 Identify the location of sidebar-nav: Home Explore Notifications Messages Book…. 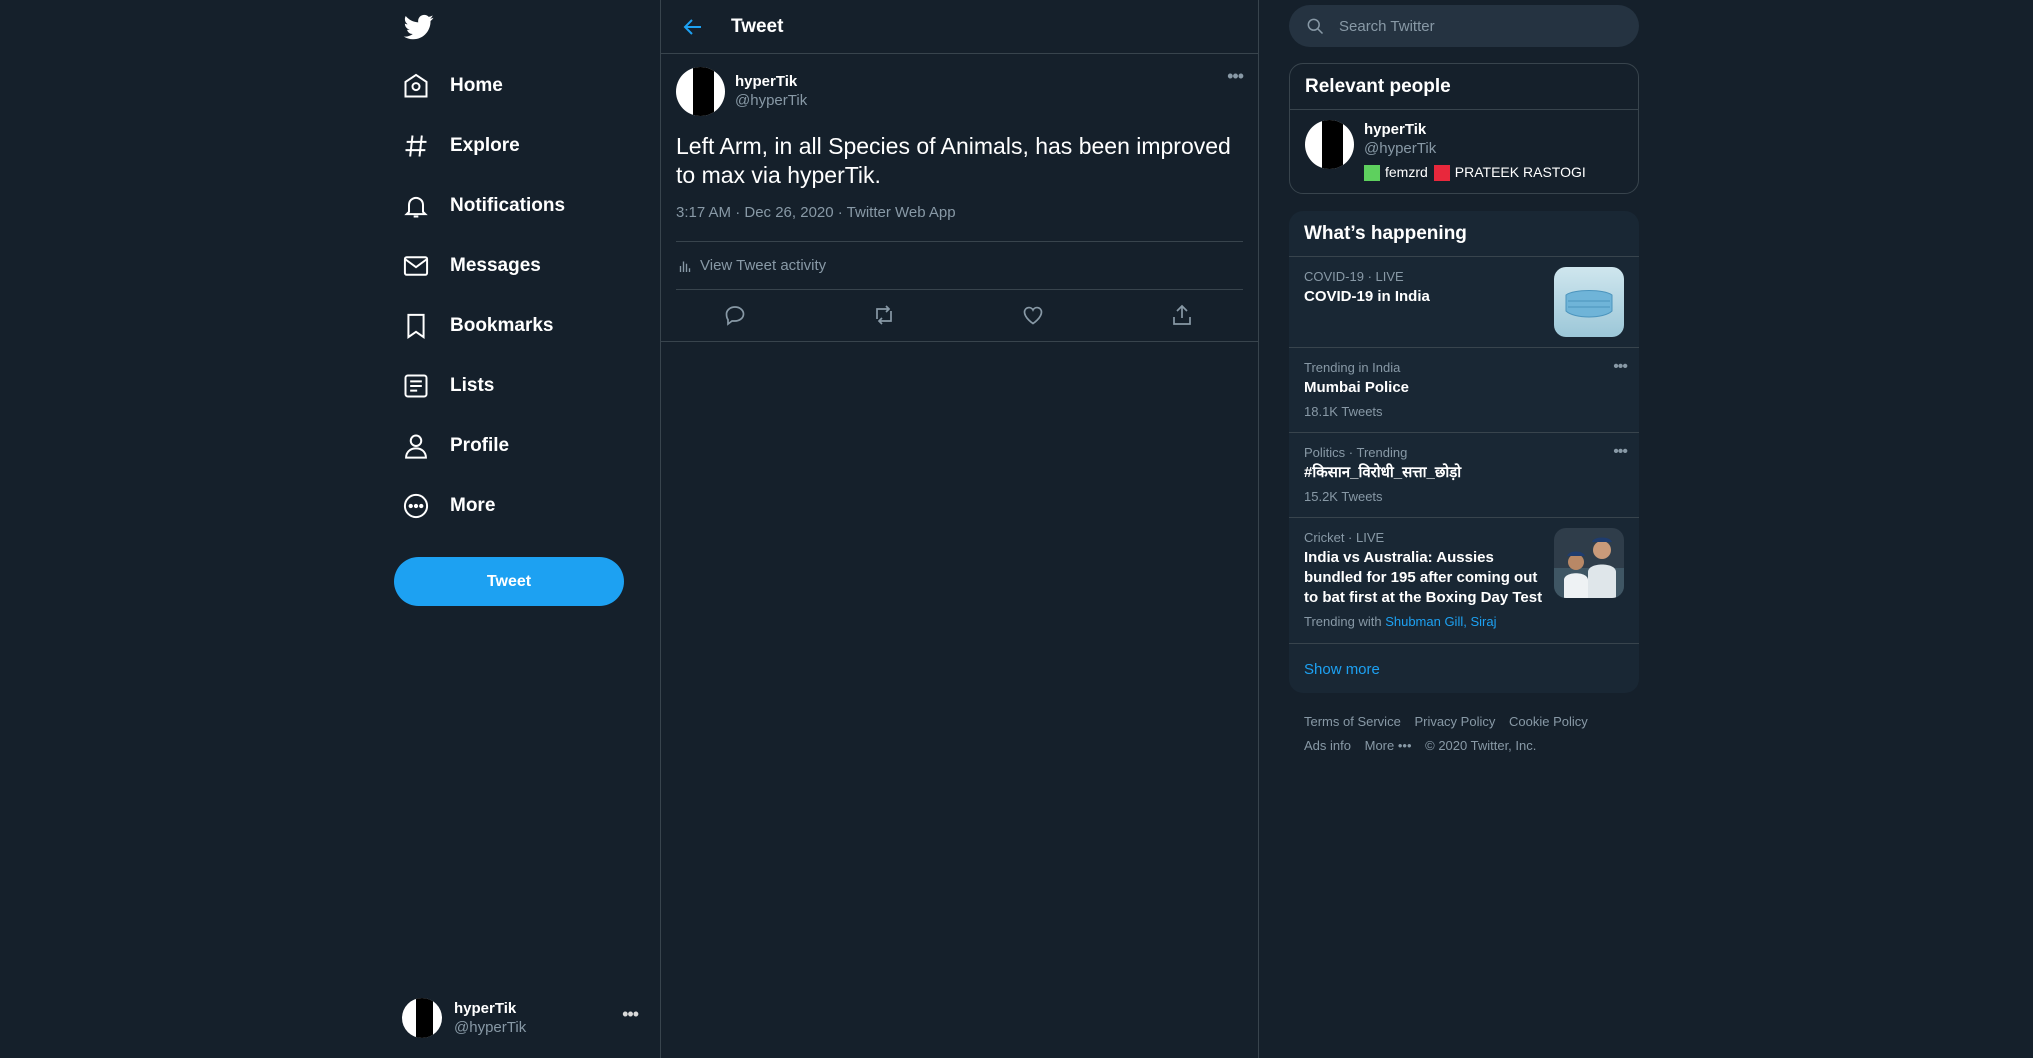
(520, 529).